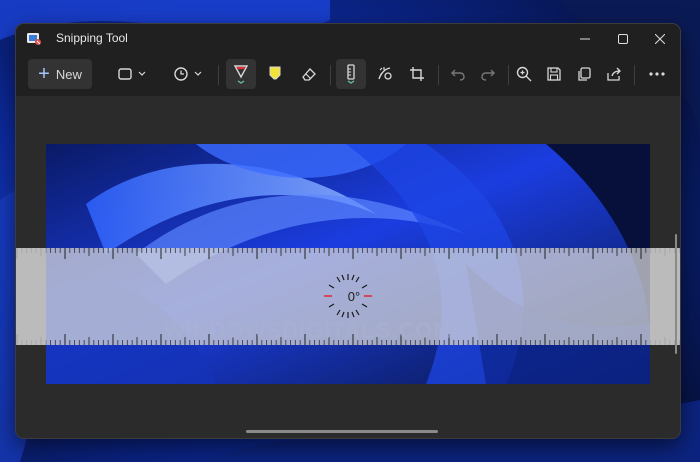  I want to click on zoom-button, so click(524, 74).